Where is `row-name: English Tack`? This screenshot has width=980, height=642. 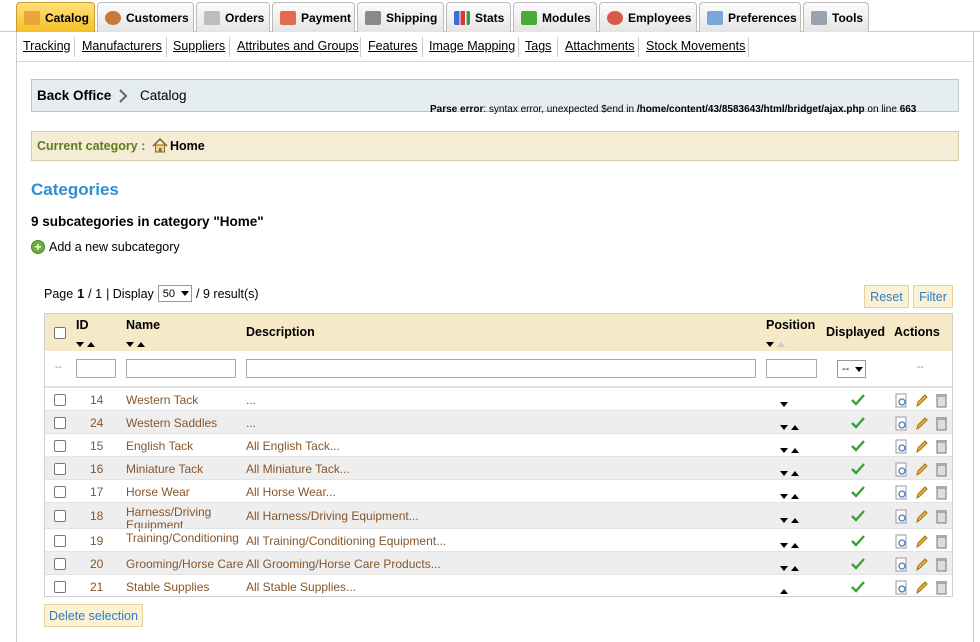 row-name: English Tack is located at coordinates (159, 446).